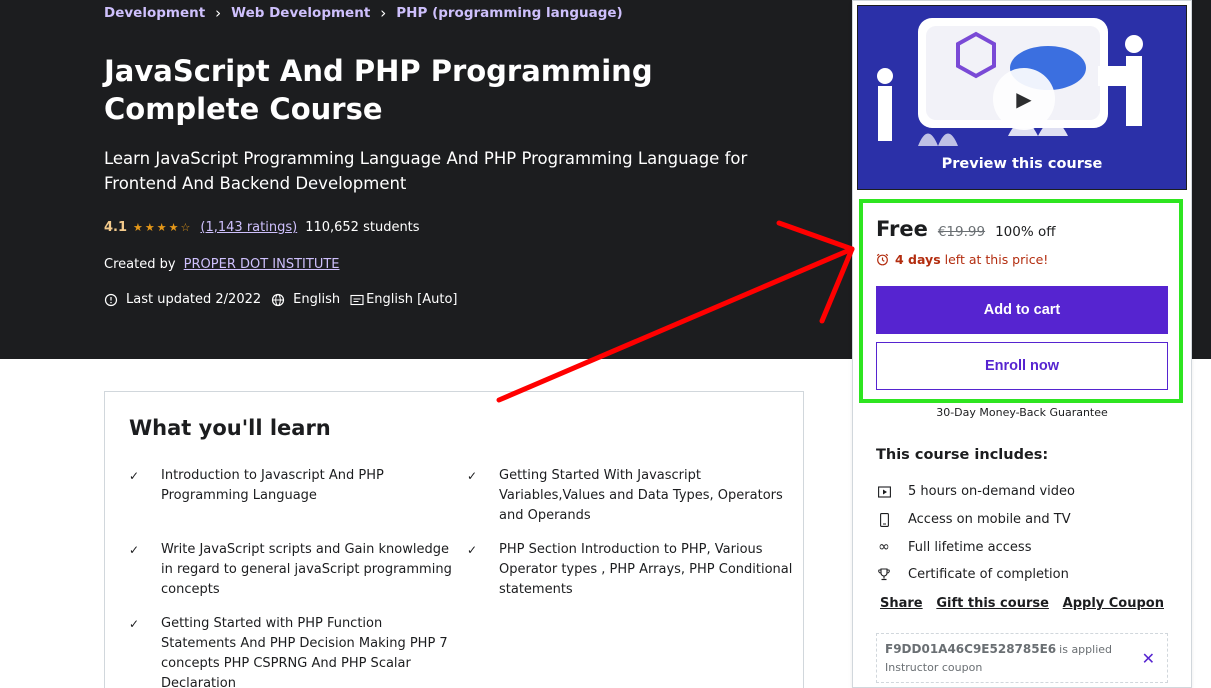 The width and height of the screenshot is (1211, 688). What do you see at coordinates (970, 547) in the screenshot?
I see `include-label: Full lifetime access` at bounding box center [970, 547].